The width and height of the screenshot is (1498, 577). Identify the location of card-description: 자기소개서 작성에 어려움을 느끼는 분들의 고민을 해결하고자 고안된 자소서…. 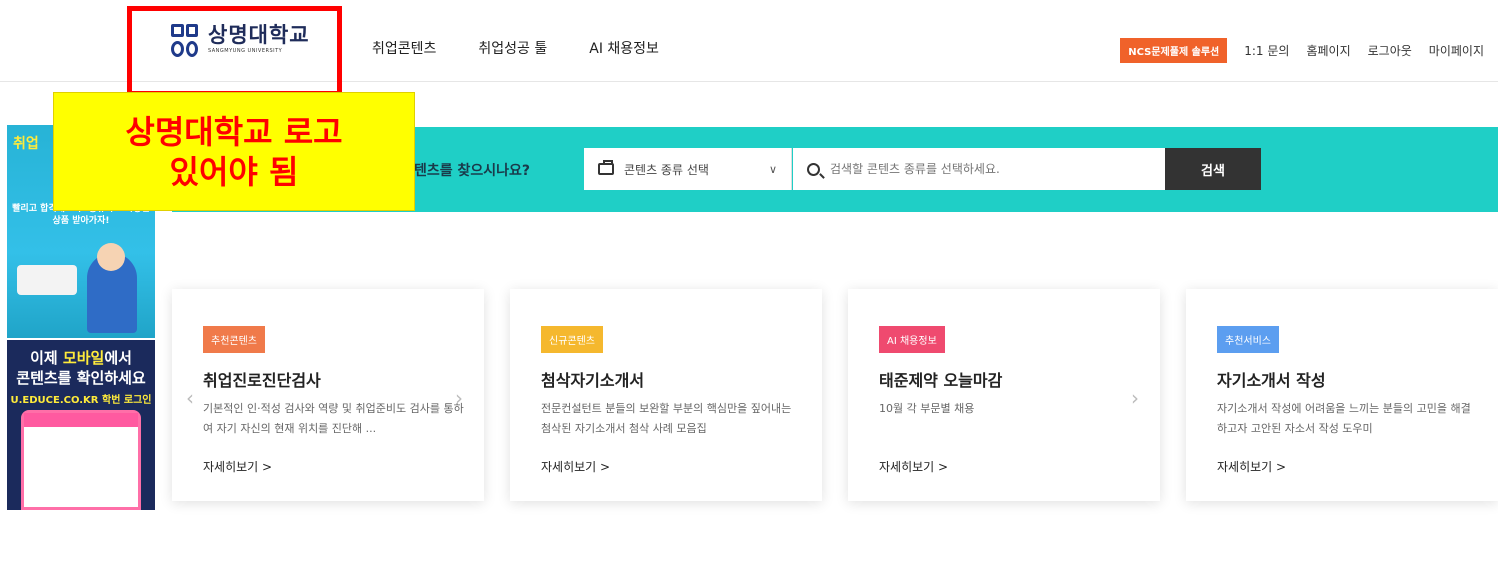
(1344, 418).